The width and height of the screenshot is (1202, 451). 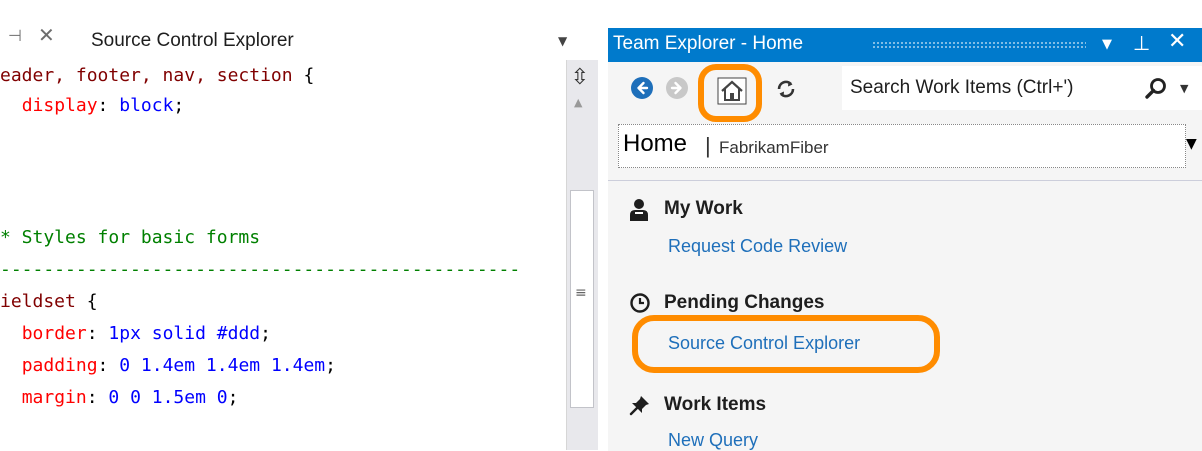 What do you see at coordinates (757, 246) in the screenshot?
I see `link-request-code-review: Request Code Review` at bounding box center [757, 246].